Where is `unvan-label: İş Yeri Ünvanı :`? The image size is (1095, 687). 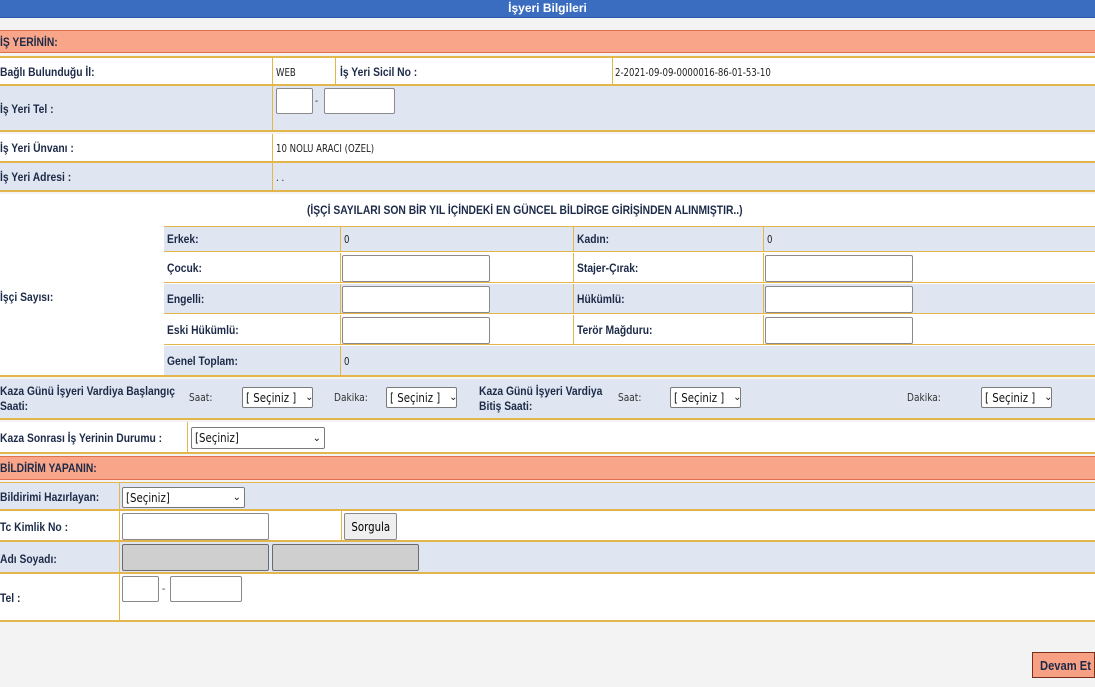
unvan-label: İş Yeri Ünvanı : is located at coordinates (37, 148).